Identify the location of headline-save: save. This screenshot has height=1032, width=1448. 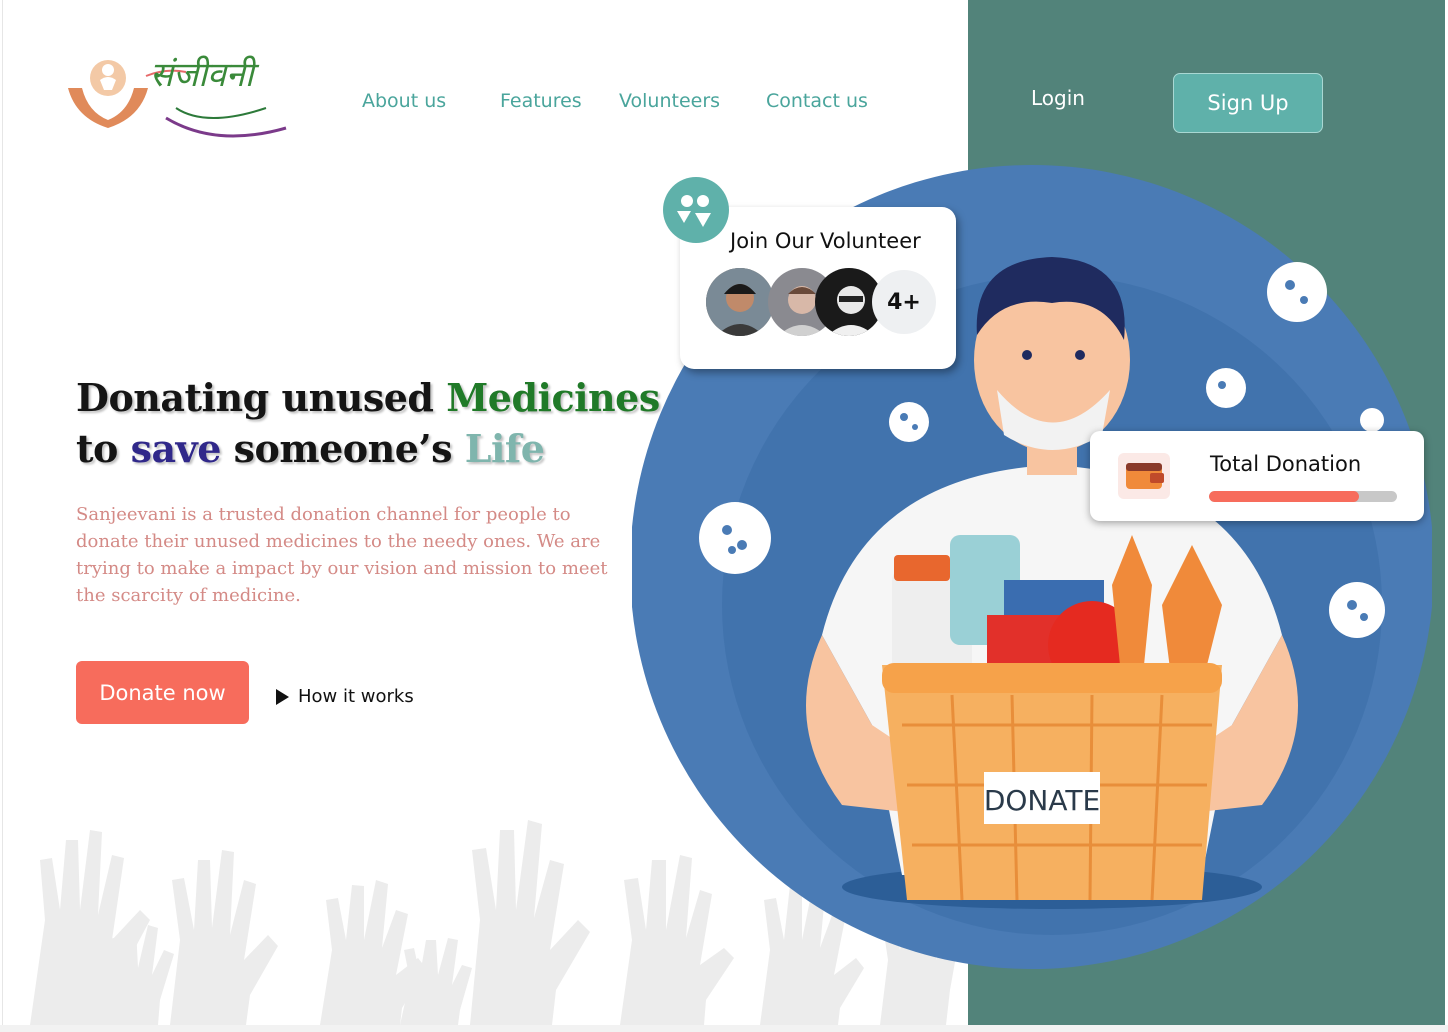
(176, 448).